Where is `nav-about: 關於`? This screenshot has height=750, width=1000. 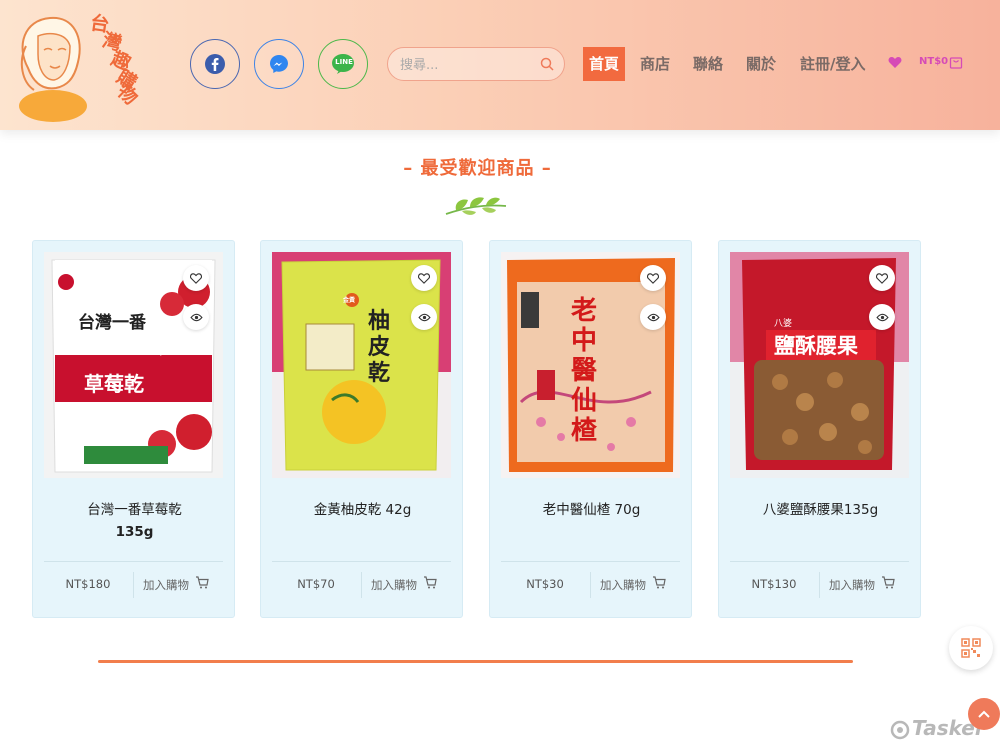 nav-about: 關於 is located at coordinates (761, 64).